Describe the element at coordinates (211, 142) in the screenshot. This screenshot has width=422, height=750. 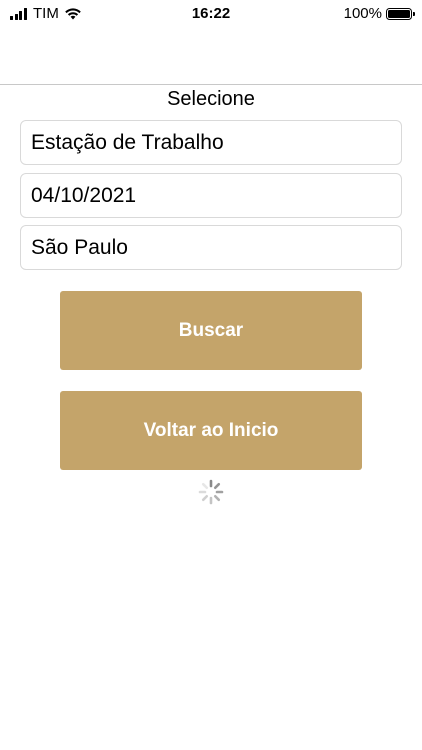
I see `workstation-field: Estação de Trabalho` at that location.